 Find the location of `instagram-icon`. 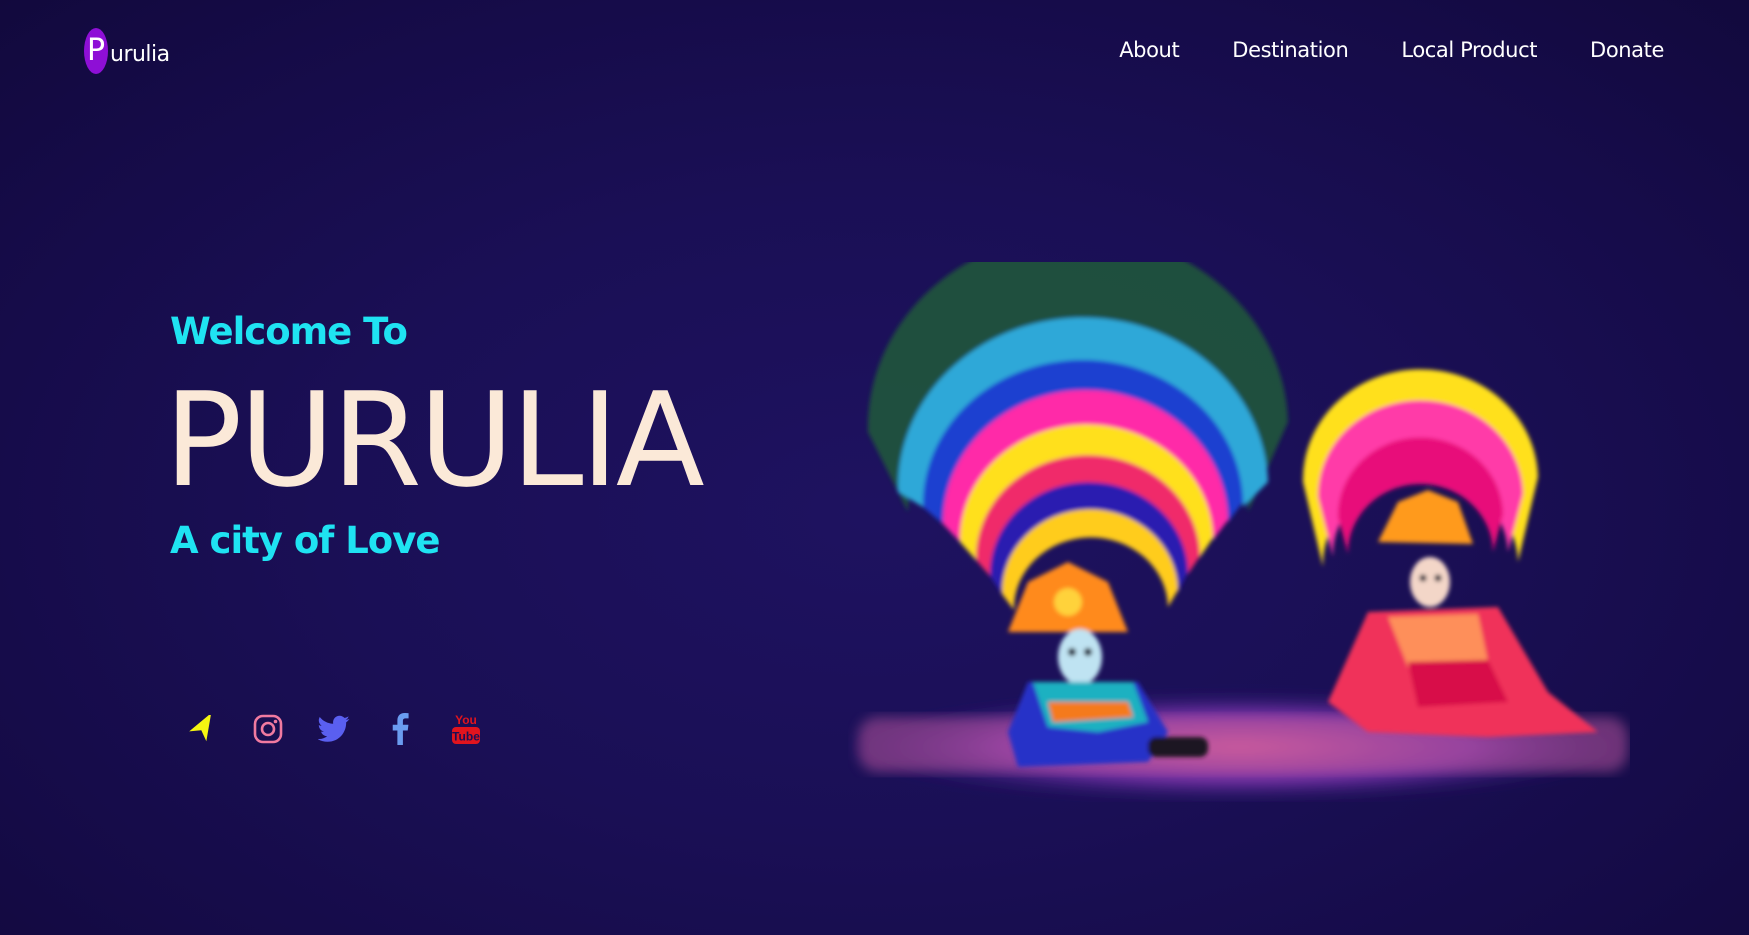

instagram-icon is located at coordinates (268, 729).